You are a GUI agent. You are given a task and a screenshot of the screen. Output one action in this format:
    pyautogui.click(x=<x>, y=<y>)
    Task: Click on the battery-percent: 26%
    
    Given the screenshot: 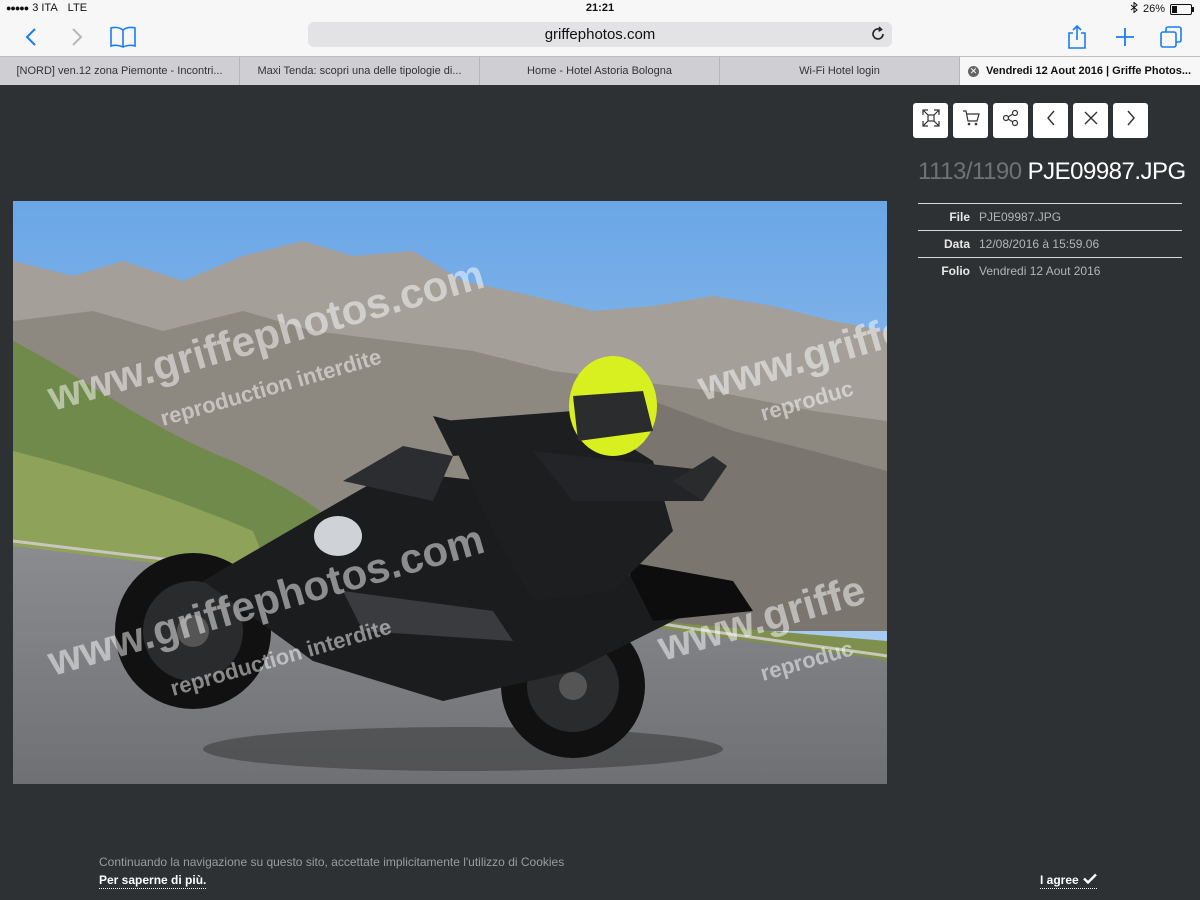 What is the action you would take?
    pyautogui.click(x=1153, y=9)
    